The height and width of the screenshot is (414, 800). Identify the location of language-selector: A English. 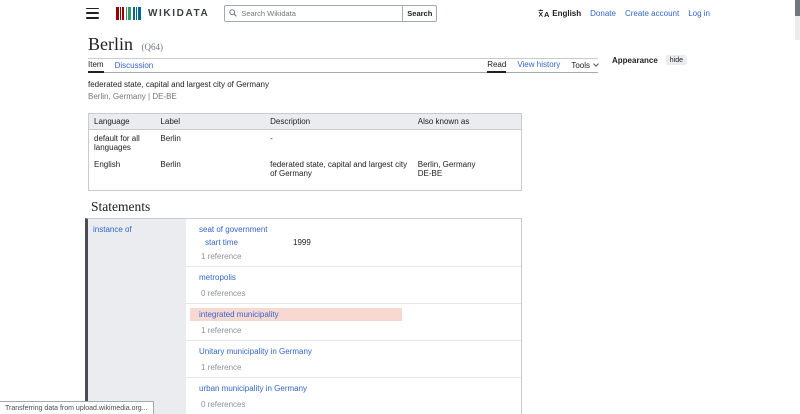
(559, 13).